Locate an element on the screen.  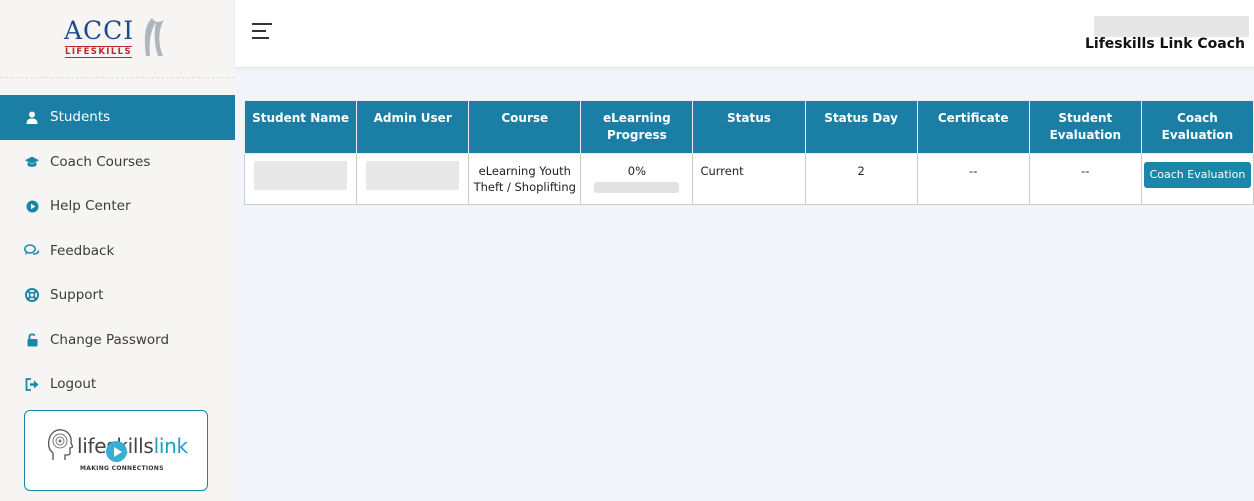
column-header-certificate: Certificate is located at coordinates (973, 127).